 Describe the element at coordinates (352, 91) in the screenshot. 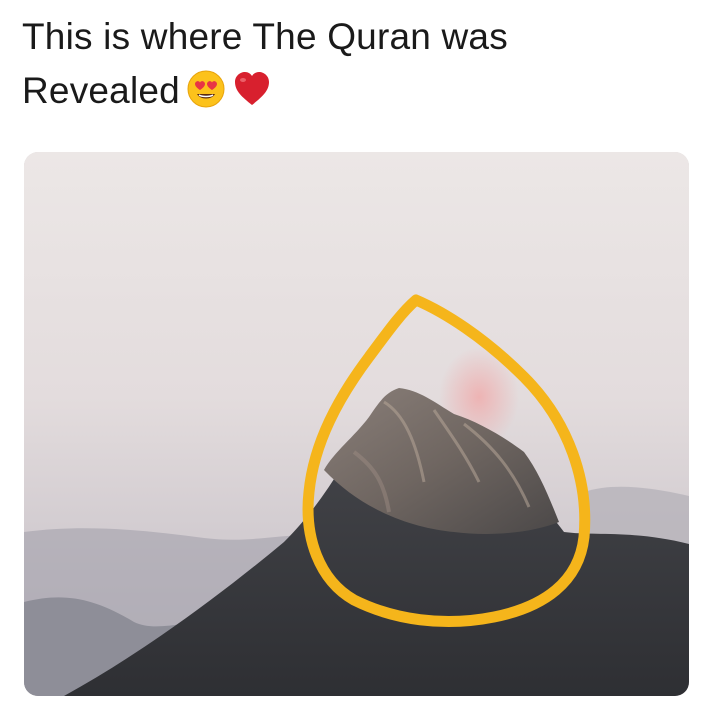

I see `caption-line-2-wrapper: Revealed` at that location.